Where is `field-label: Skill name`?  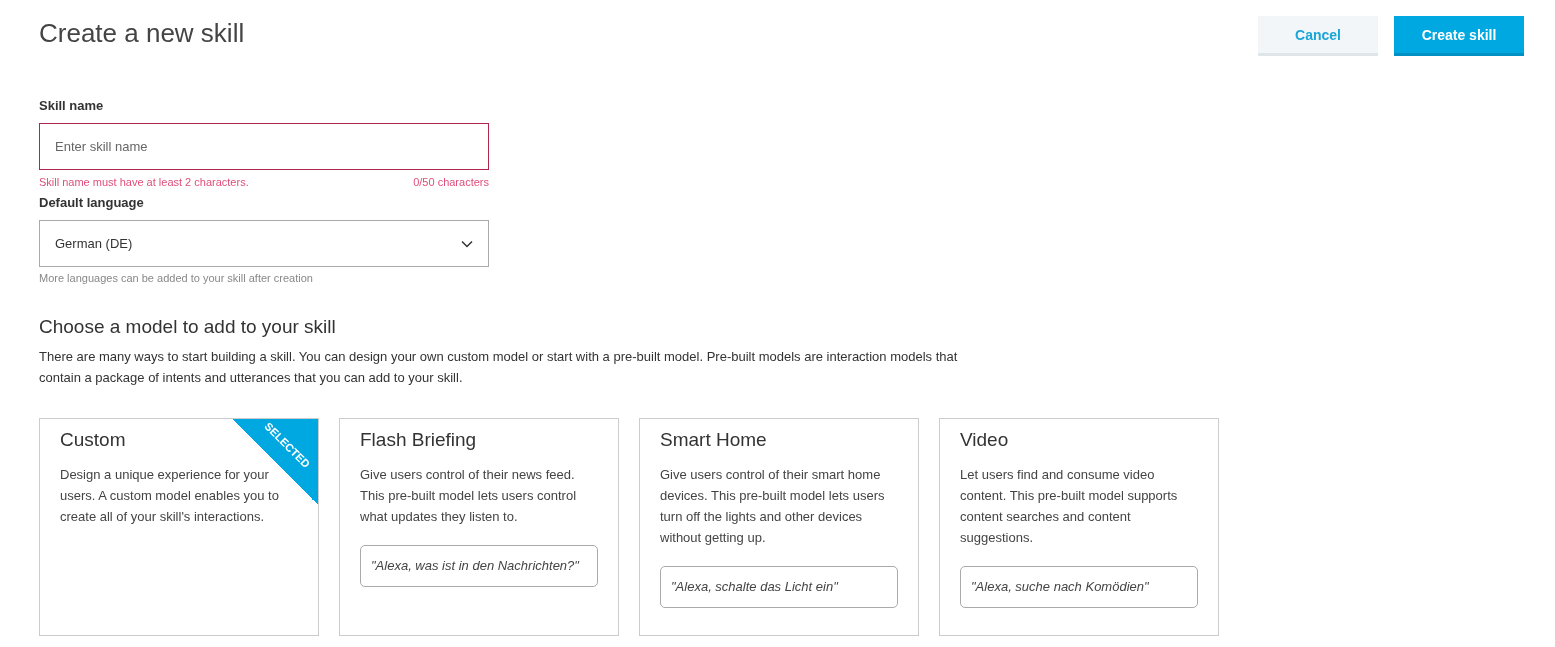
field-label: Skill name is located at coordinates (72, 105).